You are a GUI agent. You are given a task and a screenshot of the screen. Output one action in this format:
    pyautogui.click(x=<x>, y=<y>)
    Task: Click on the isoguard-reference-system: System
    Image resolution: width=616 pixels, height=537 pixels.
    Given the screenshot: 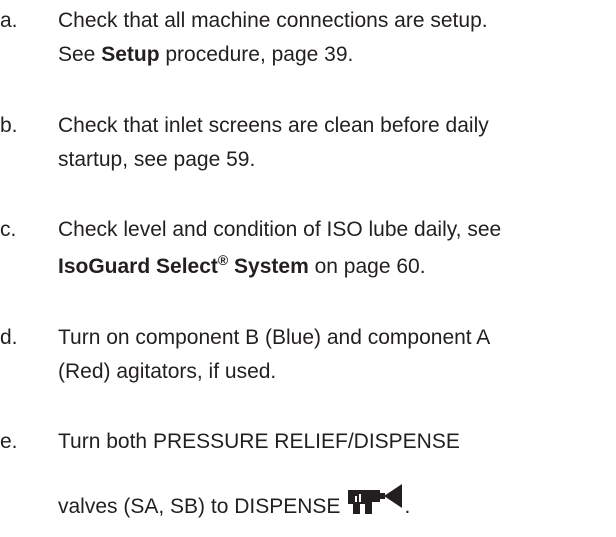 What is the action you would take?
    pyautogui.click(x=268, y=266)
    